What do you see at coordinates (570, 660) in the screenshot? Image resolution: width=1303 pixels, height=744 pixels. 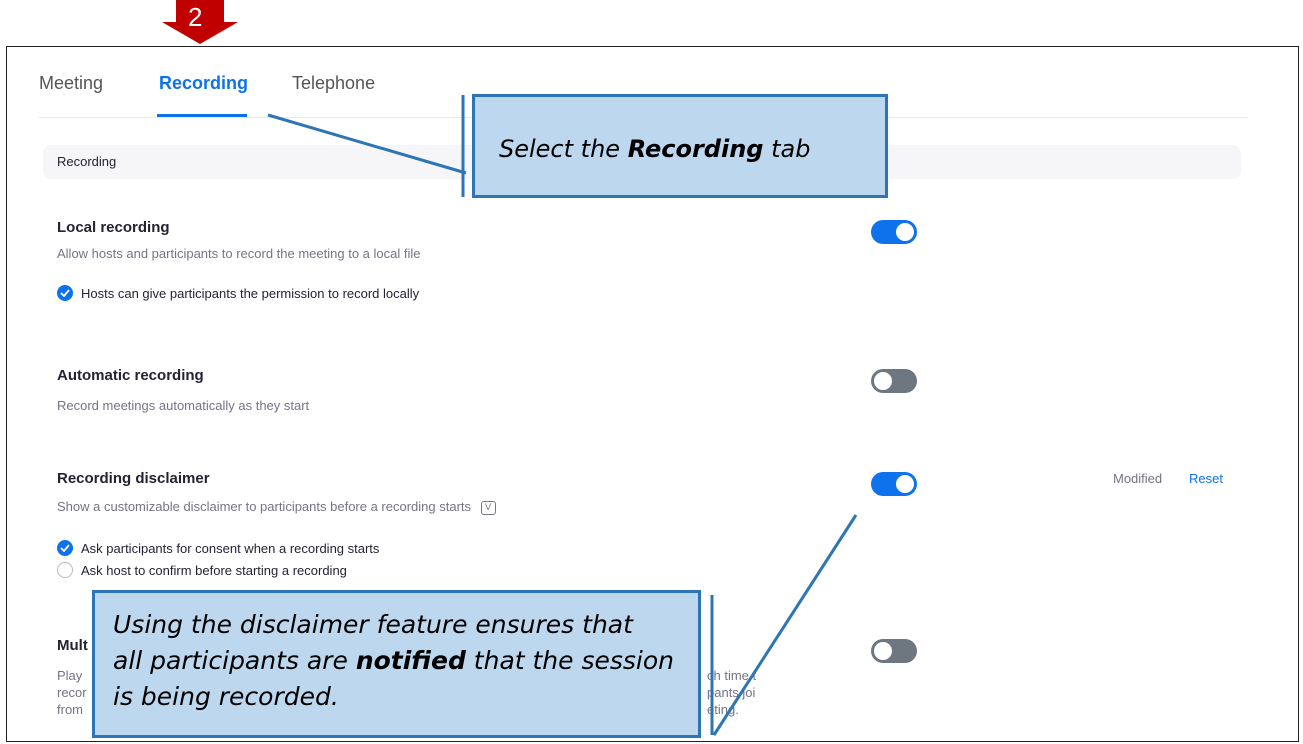 I see `callout-disclaimer-line2-c: that the session` at bounding box center [570, 660].